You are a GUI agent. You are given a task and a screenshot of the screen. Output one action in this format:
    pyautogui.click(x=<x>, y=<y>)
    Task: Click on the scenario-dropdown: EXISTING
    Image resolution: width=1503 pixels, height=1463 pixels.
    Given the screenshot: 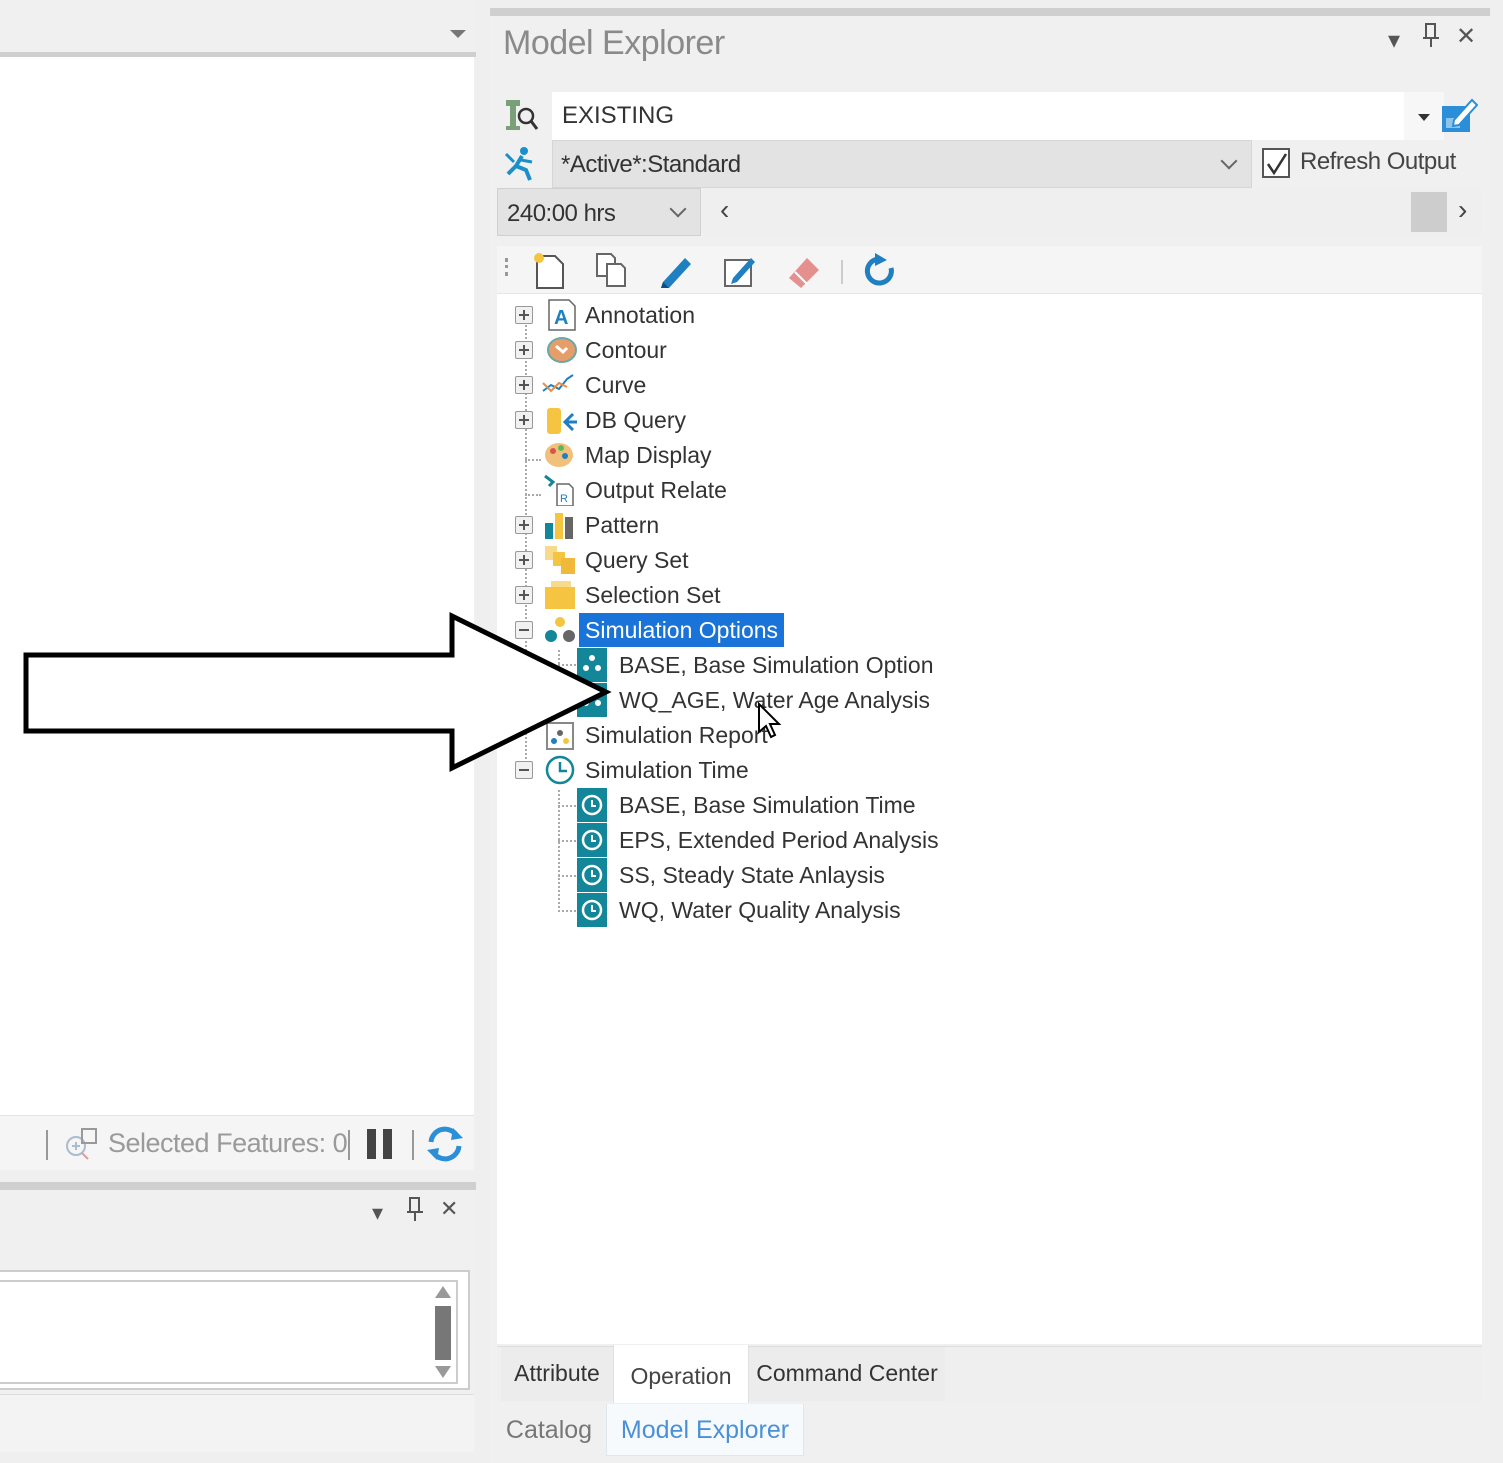 What is the action you would take?
    pyautogui.click(x=998, y=116)
    